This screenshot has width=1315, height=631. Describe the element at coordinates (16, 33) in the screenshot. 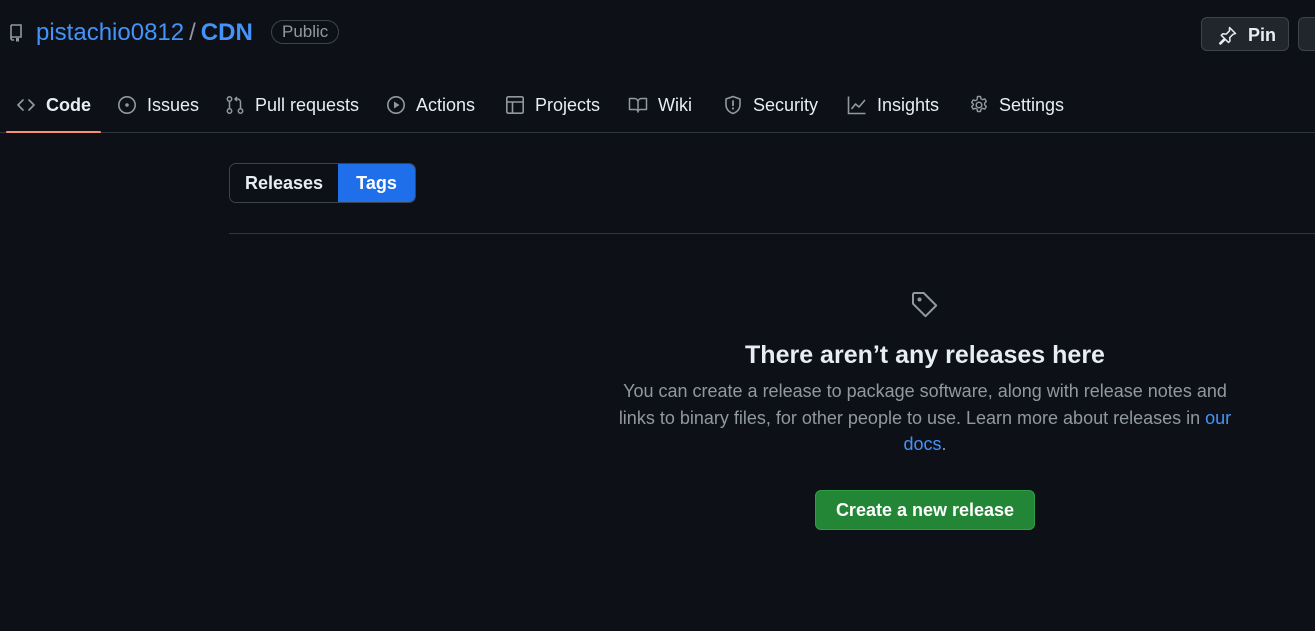

I see `repo-icon` at that location.